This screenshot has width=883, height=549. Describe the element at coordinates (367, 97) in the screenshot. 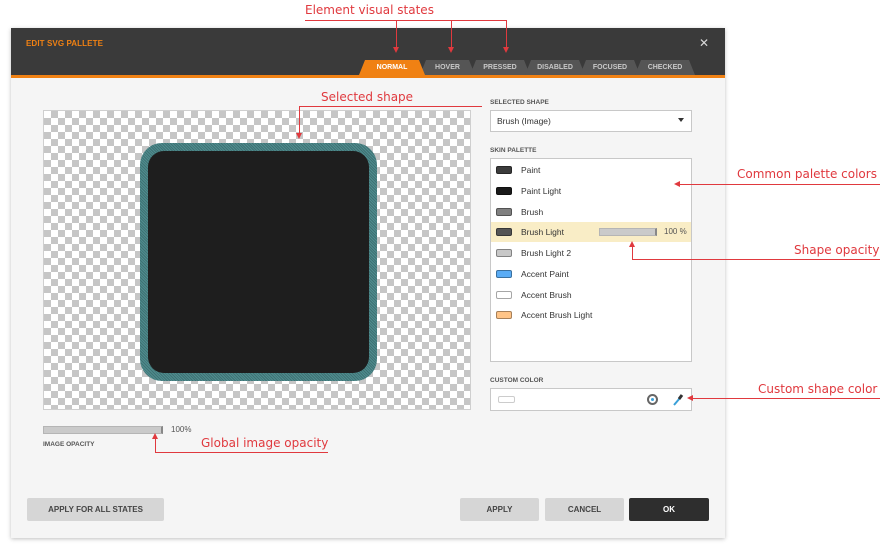

I see `annotation-selected-shape: Selected shape` at that location.